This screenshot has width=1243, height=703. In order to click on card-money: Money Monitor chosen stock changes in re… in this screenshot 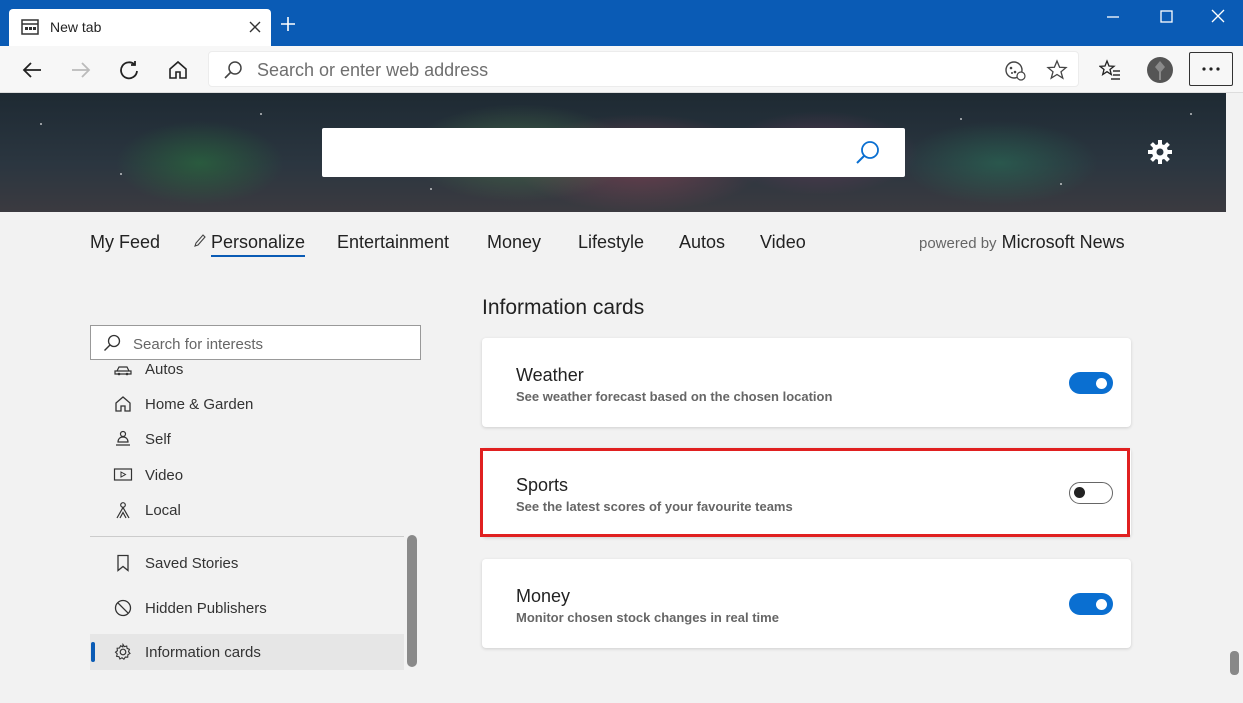, I will do `click(806, 603)`.